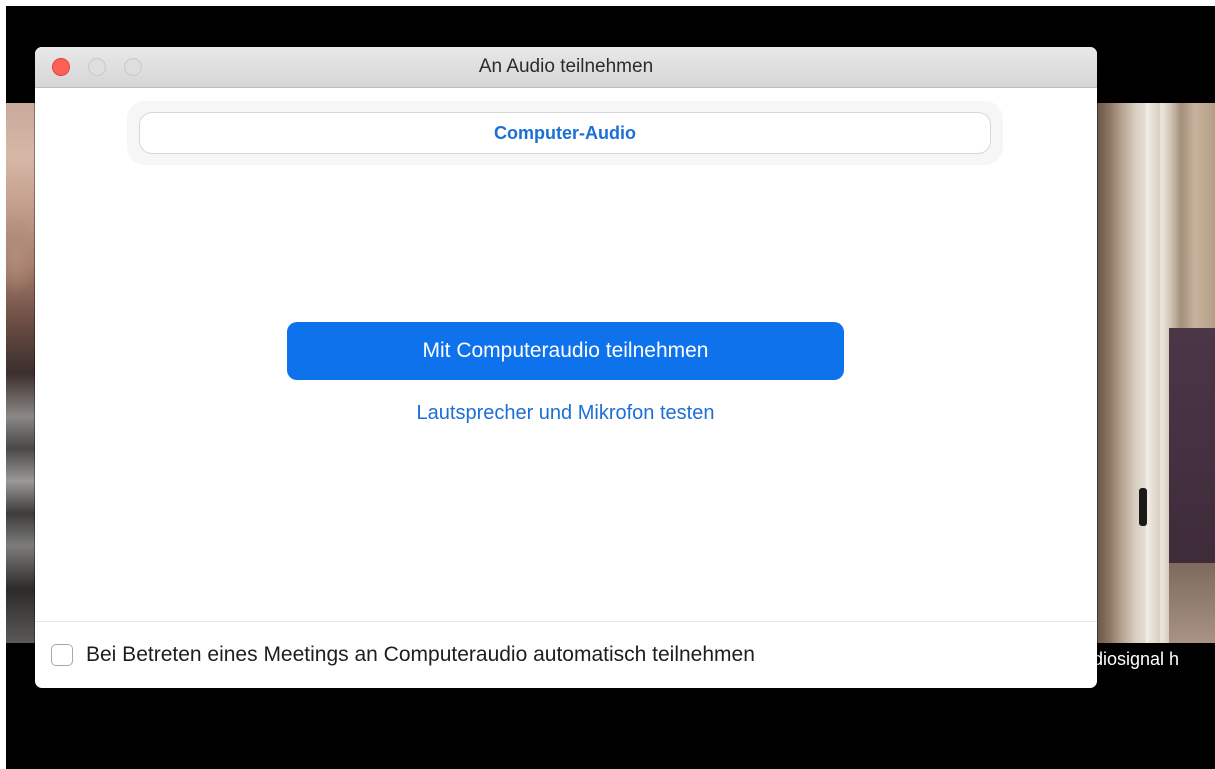 Image resolution: width=1215 pixels, height=769 pixels. Describe the element at coordinates (62, 655) in the screenshot. I see `auto-join-checkbox` at that location.